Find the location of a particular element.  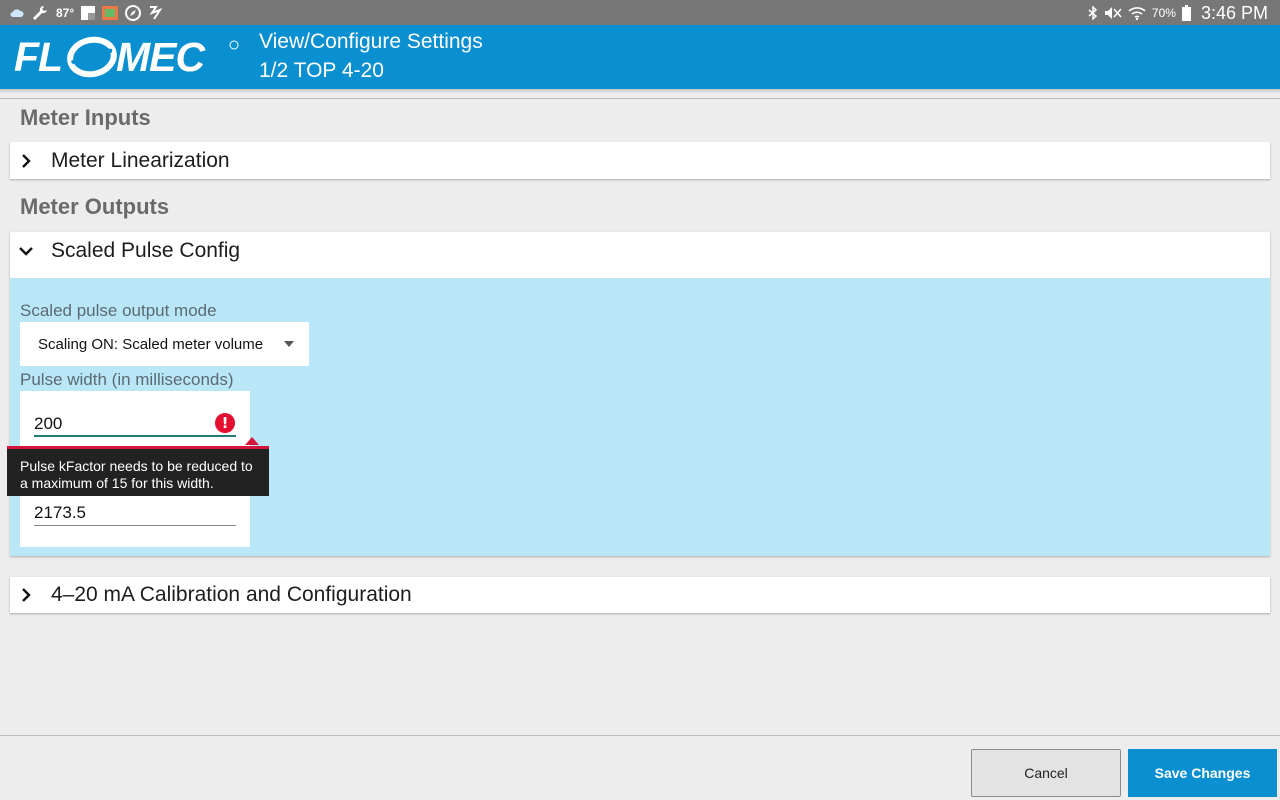

gallery-icon is located at coordinates (110, 13).